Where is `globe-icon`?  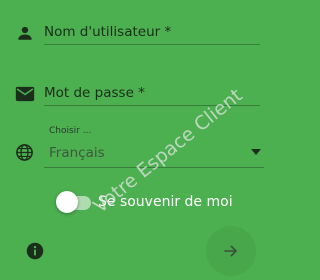
globe-icon is located at coordinates (24, 152).